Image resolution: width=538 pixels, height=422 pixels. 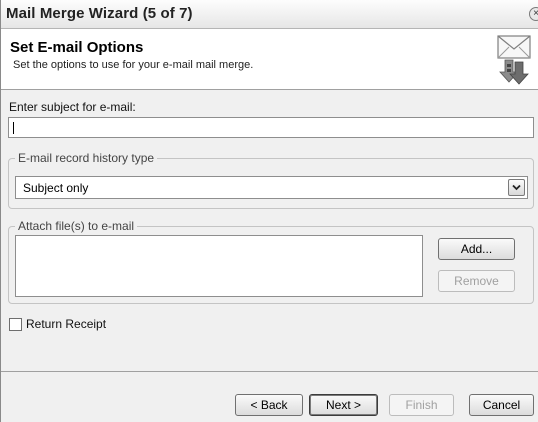 I want to click on next-button: Next >, so click(x=343, y=405).